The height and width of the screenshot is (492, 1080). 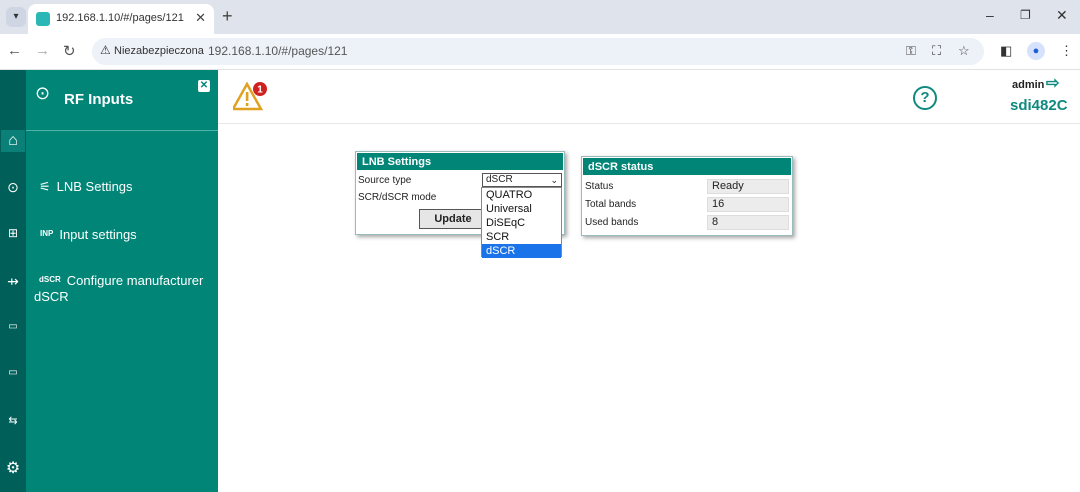 What do you see at coordinates (612, 222) in the screenshot?
I see `used-bands-label: Used bands` at bounding box center [612, 222].